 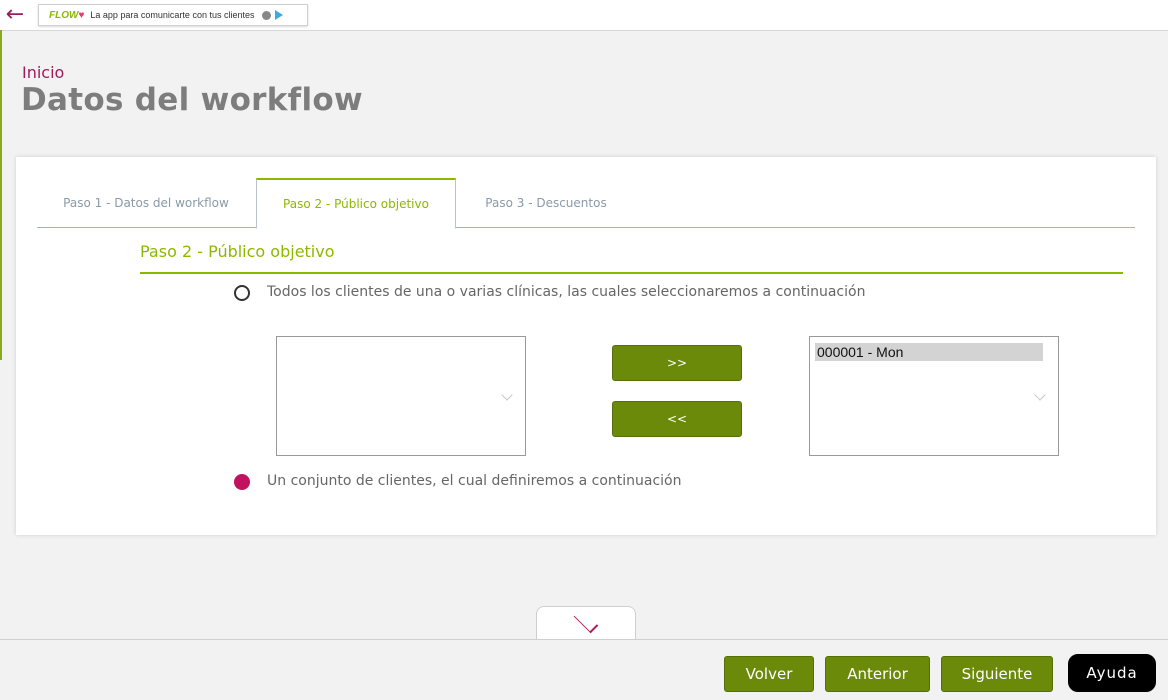 I want to click on tab-paso-2: Paso 2 - Público objetivo, so click(x=356, y=203).